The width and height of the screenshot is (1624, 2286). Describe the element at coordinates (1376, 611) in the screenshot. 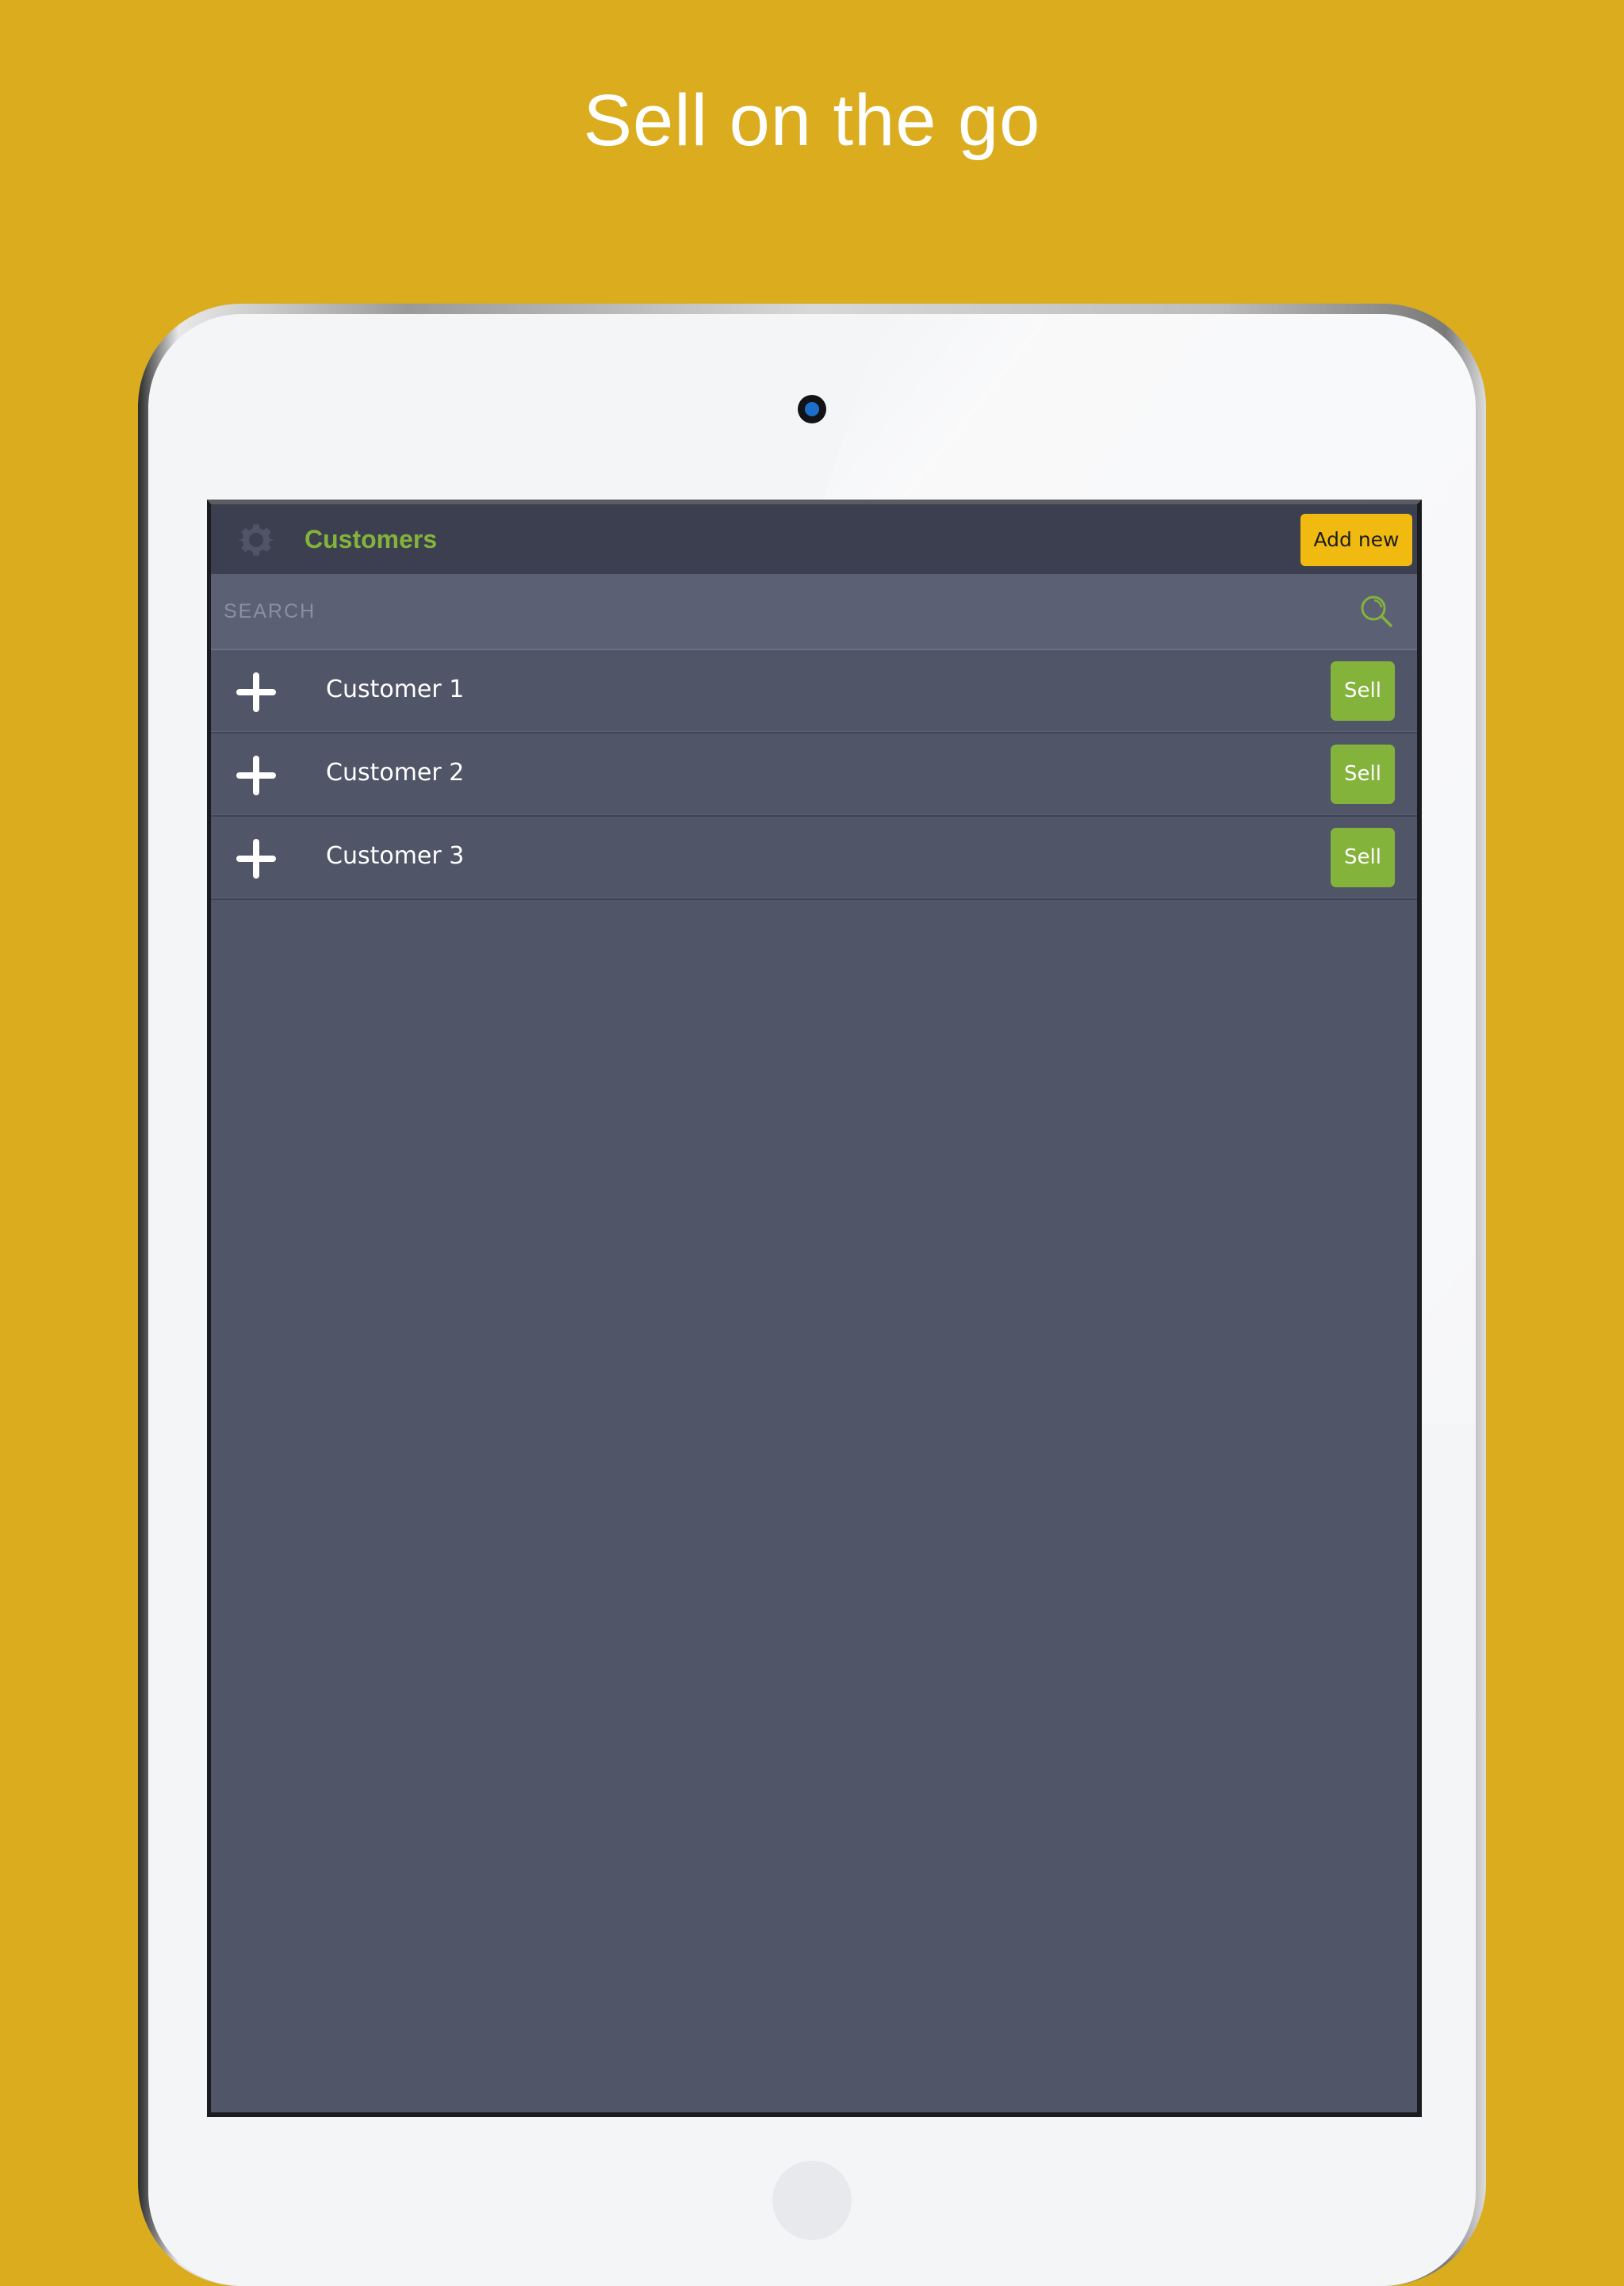

I see `search-icon` at that location.